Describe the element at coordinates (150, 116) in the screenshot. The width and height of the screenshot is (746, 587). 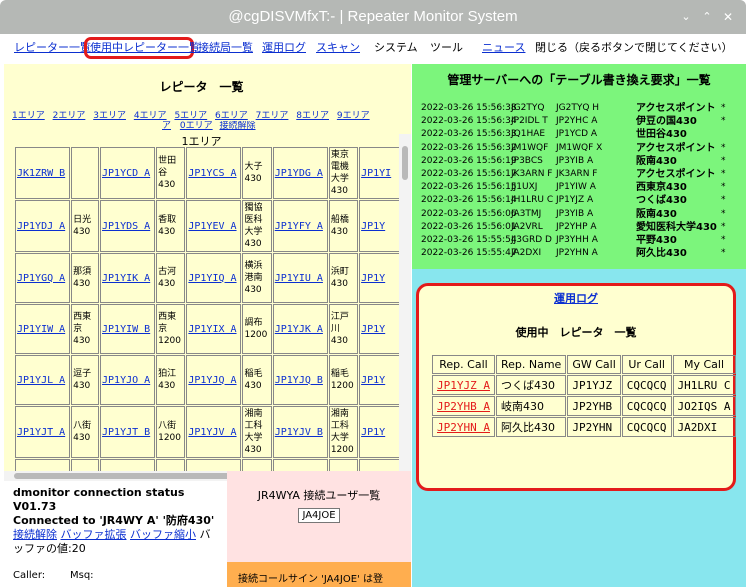
I see `area-link: 4エリア` at that location.